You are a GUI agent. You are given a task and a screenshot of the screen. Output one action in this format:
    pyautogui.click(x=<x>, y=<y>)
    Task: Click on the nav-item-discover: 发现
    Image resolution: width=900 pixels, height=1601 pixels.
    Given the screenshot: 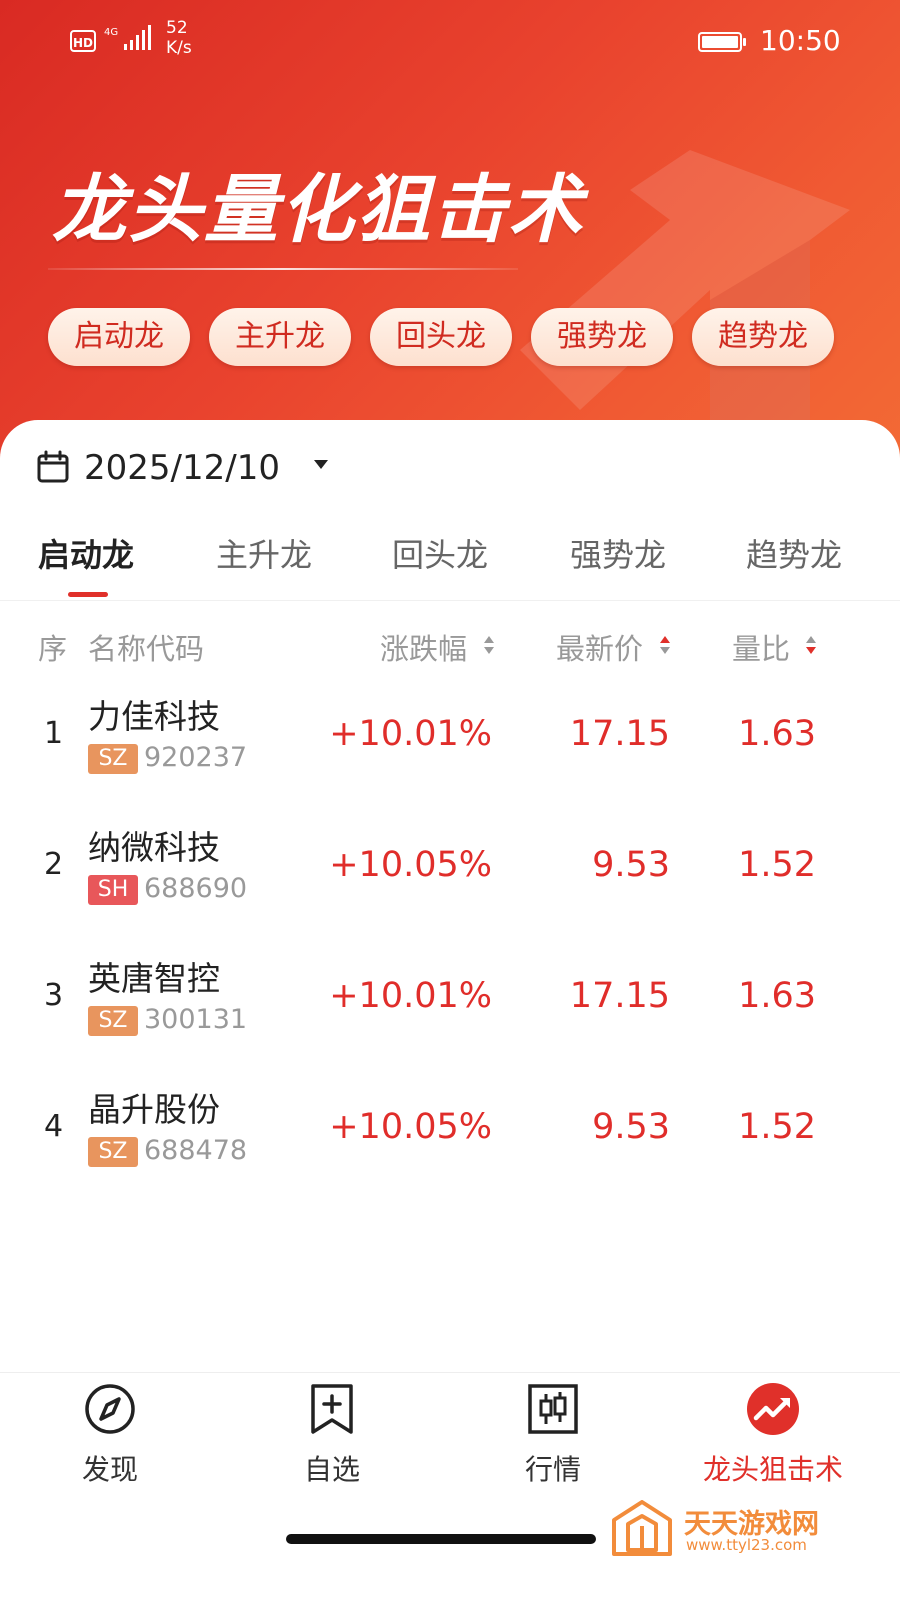 What is the action you would take?
    pyautogui.click(x=110, y=1435)
    